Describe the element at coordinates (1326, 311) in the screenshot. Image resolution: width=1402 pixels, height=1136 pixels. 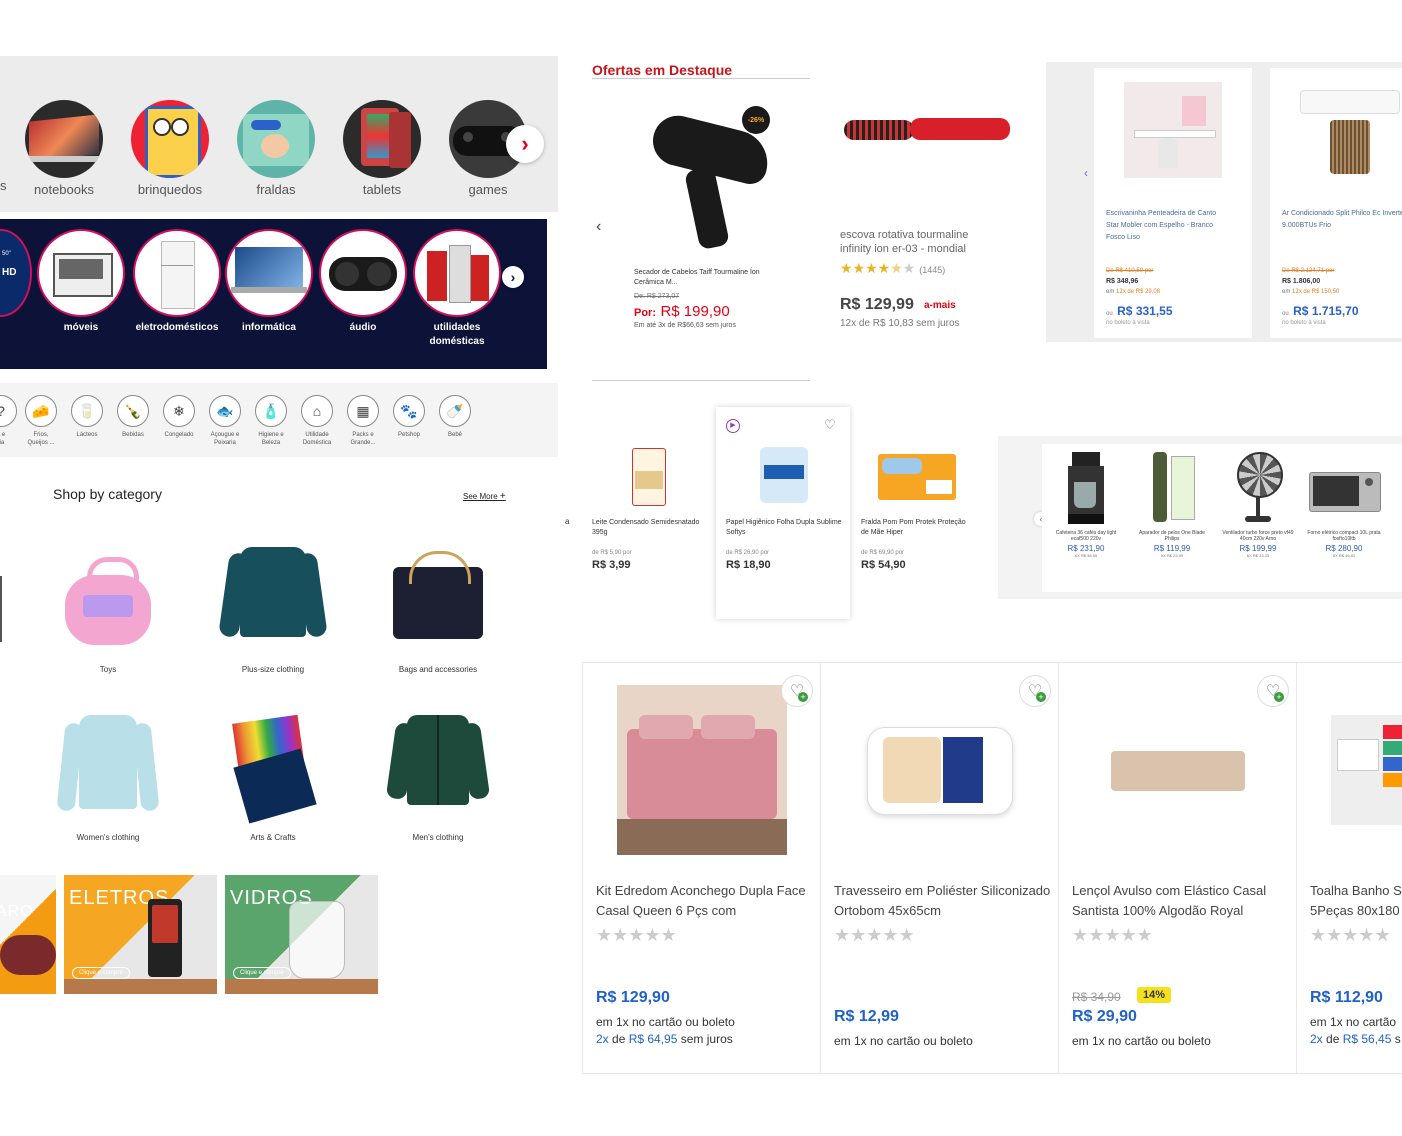
I see `boleto-value: R$ 1.715,70` at that location.